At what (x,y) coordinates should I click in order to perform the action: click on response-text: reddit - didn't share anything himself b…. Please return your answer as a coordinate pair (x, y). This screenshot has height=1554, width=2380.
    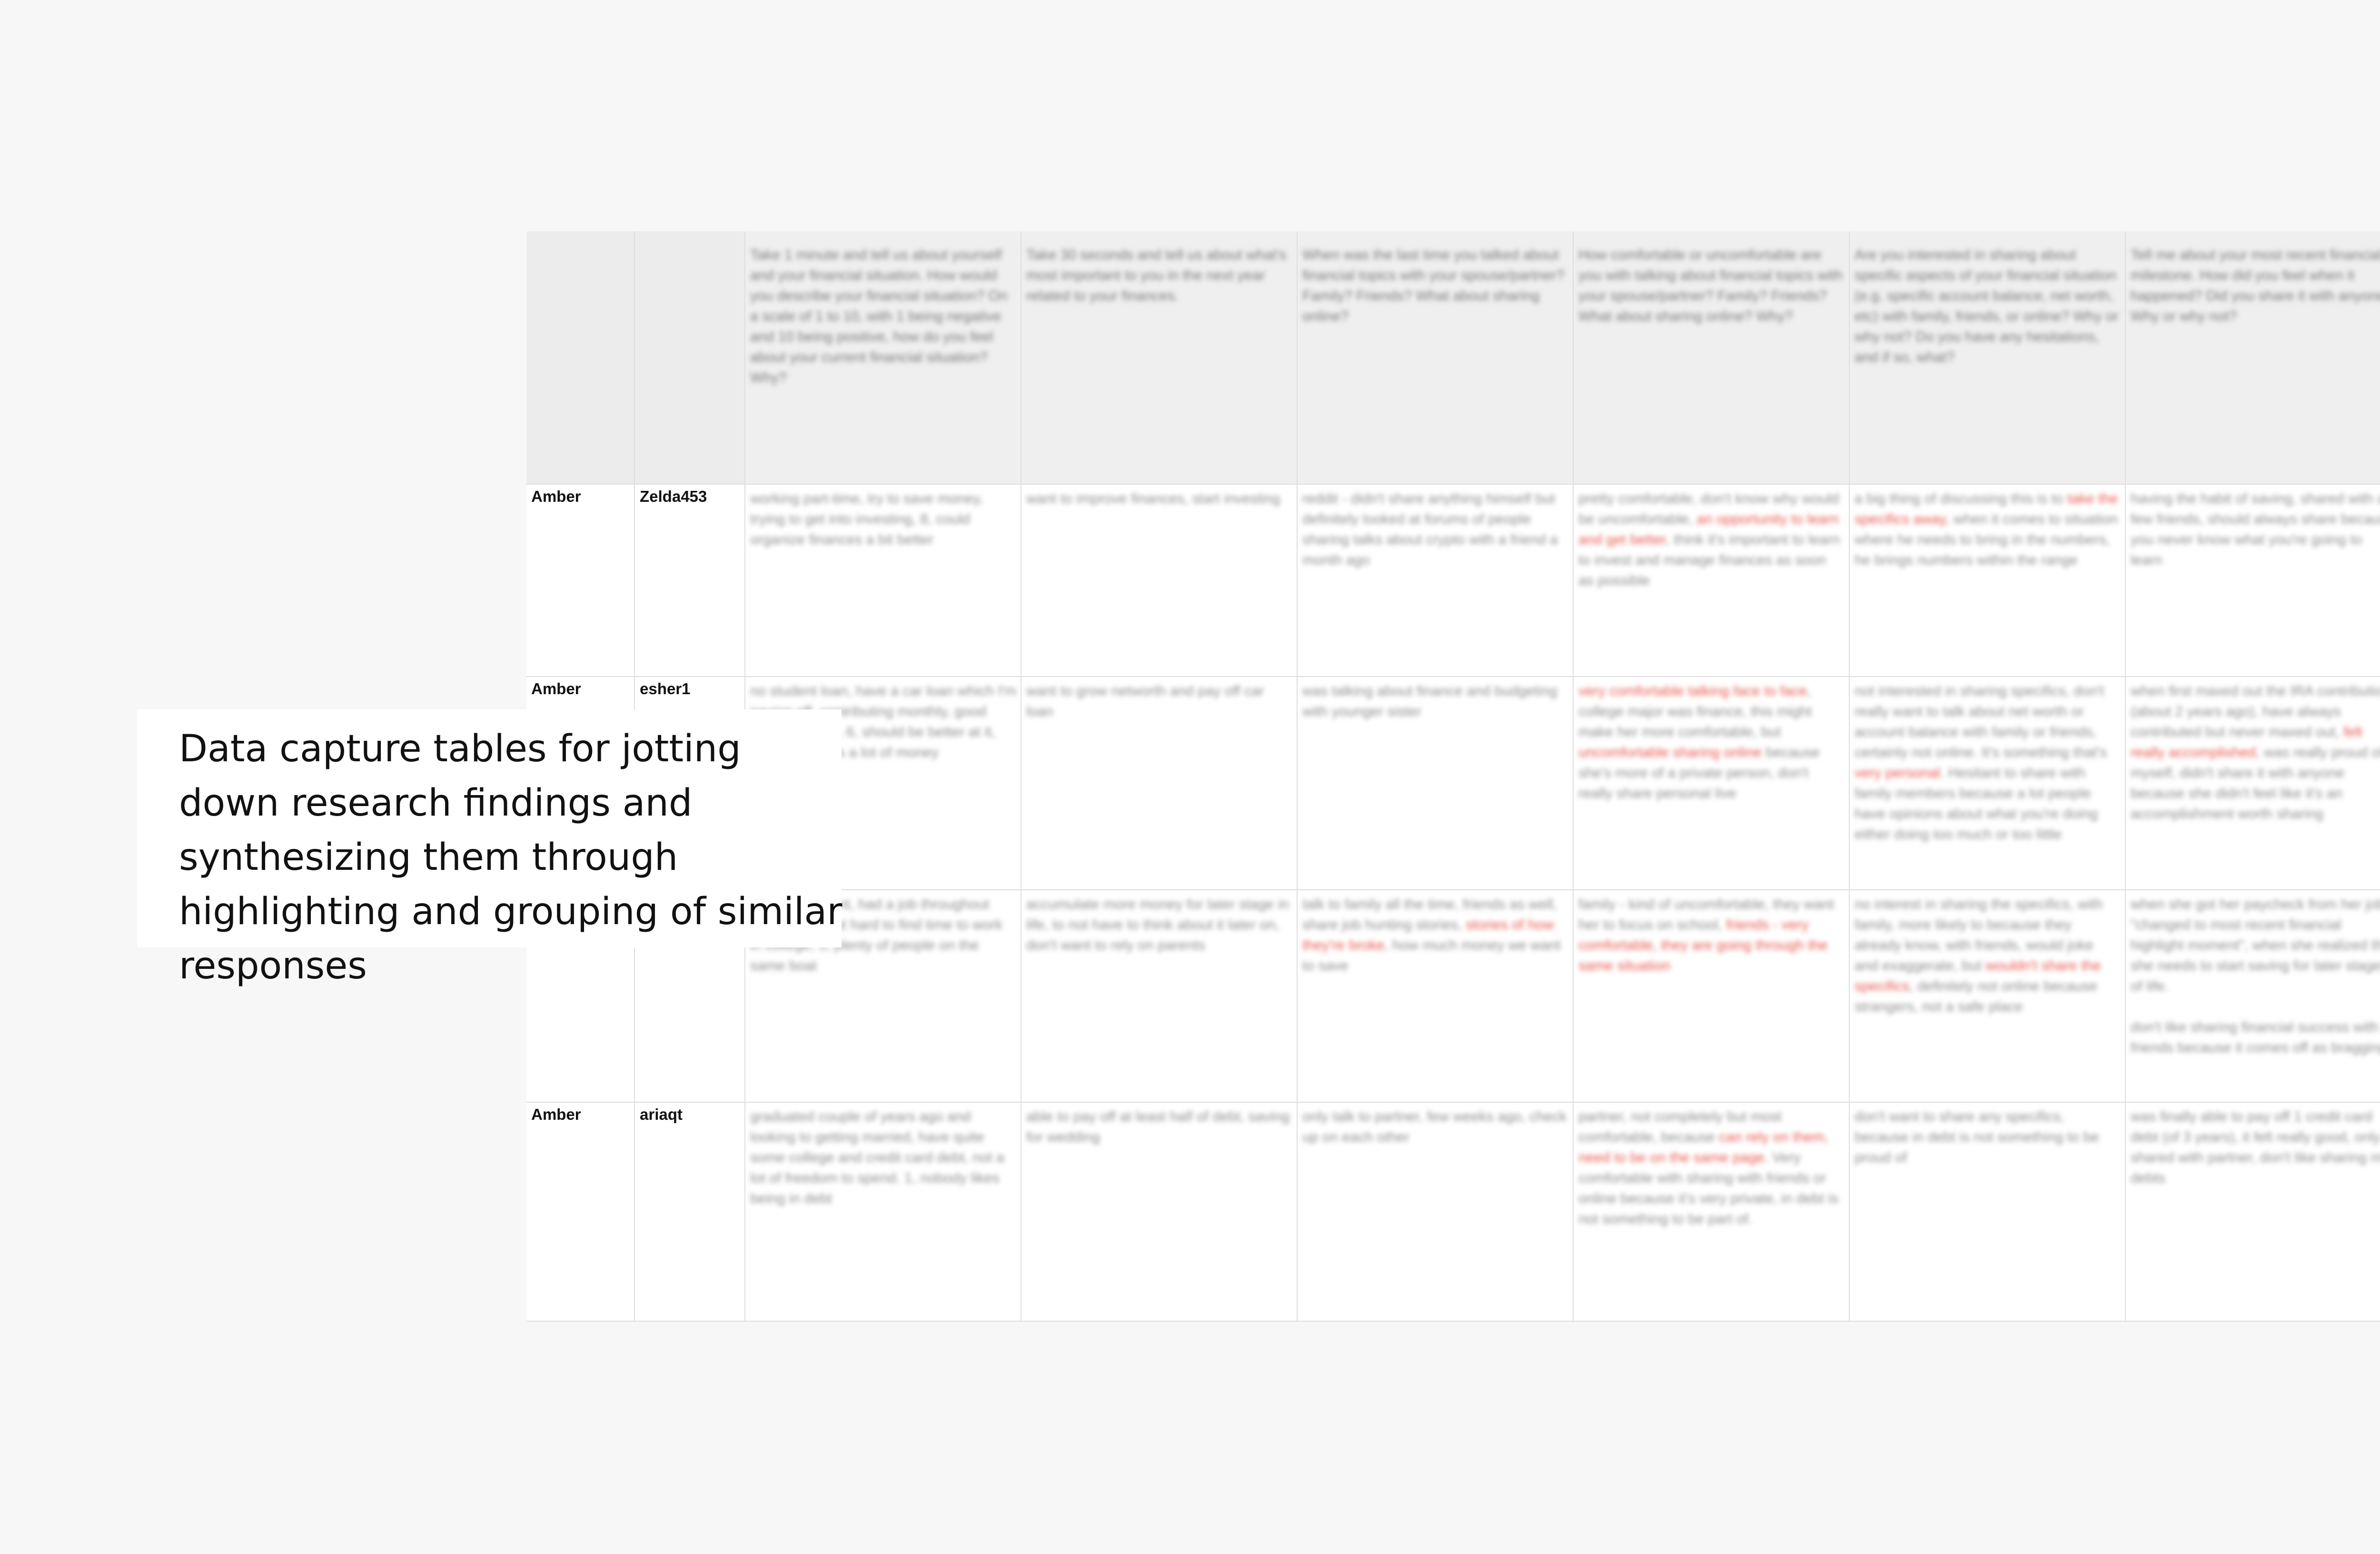
    Looking at the image, I should click on (1430, 529).